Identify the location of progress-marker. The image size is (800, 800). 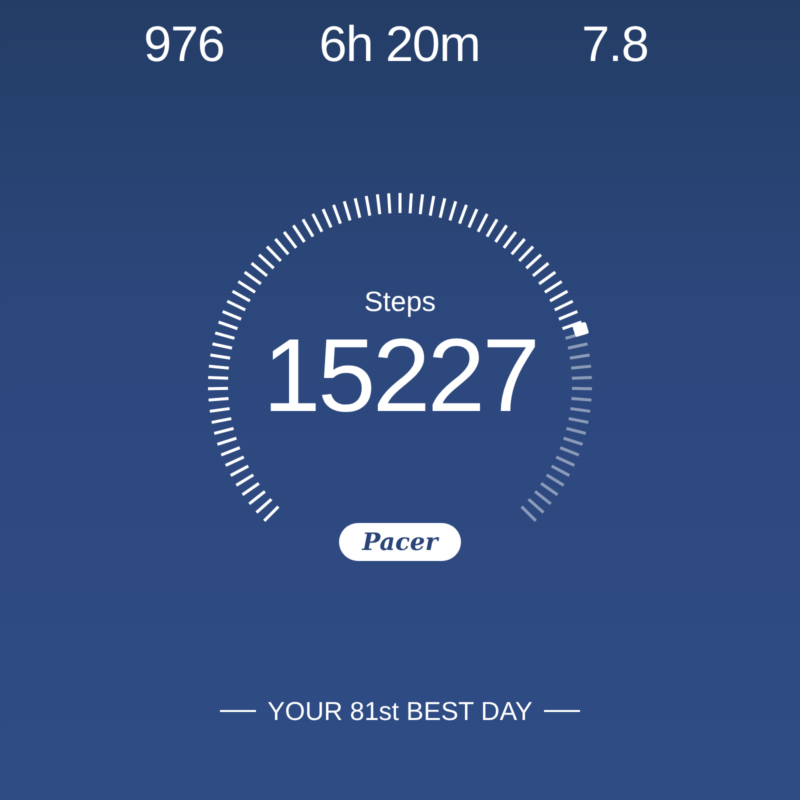
(581, 330).